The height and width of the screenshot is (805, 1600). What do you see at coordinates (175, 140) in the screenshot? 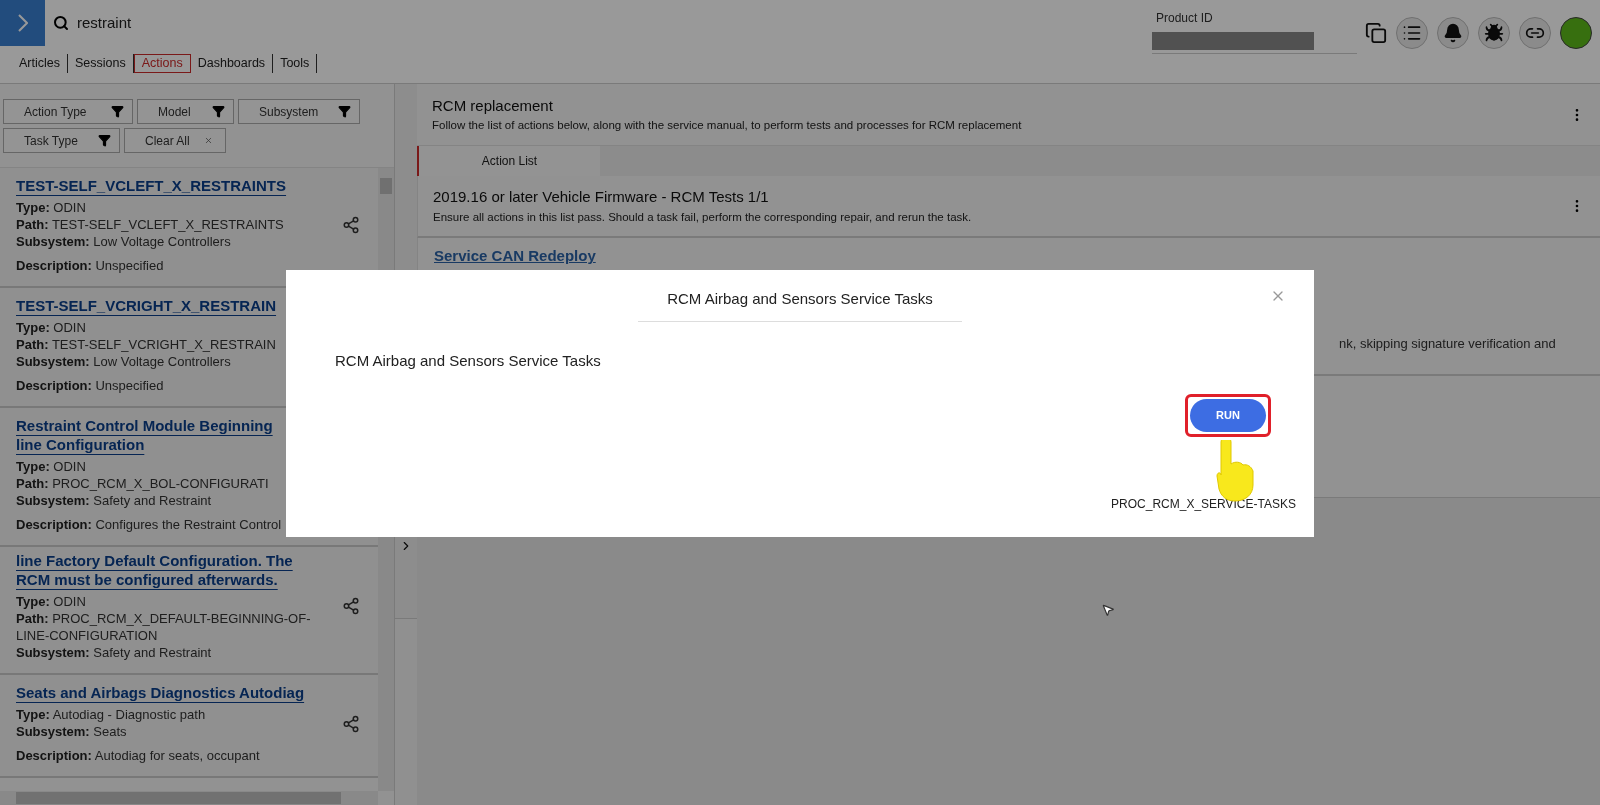
I see `filter-button: Clear All` at bounding box center [175, 140].